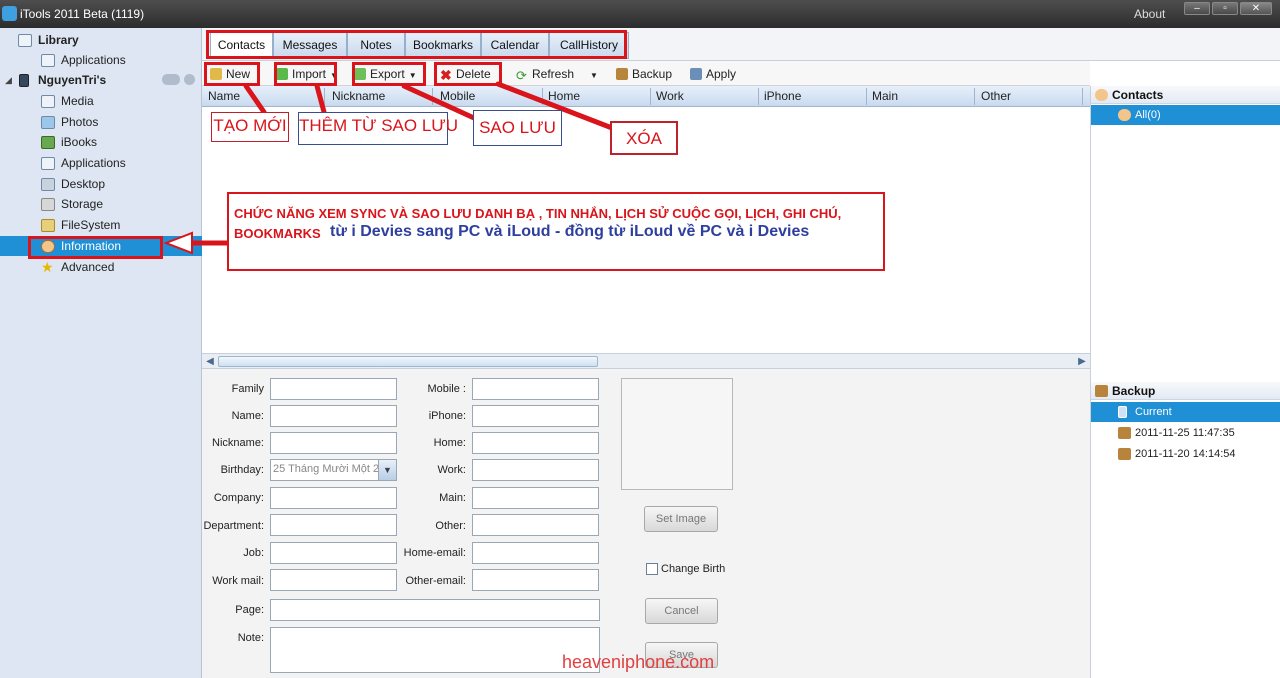 The image size is (1280, 678). Describe the element at coordinates (238, 443) in the screenshot. I see `nickname-label: Nickname:` at that location.